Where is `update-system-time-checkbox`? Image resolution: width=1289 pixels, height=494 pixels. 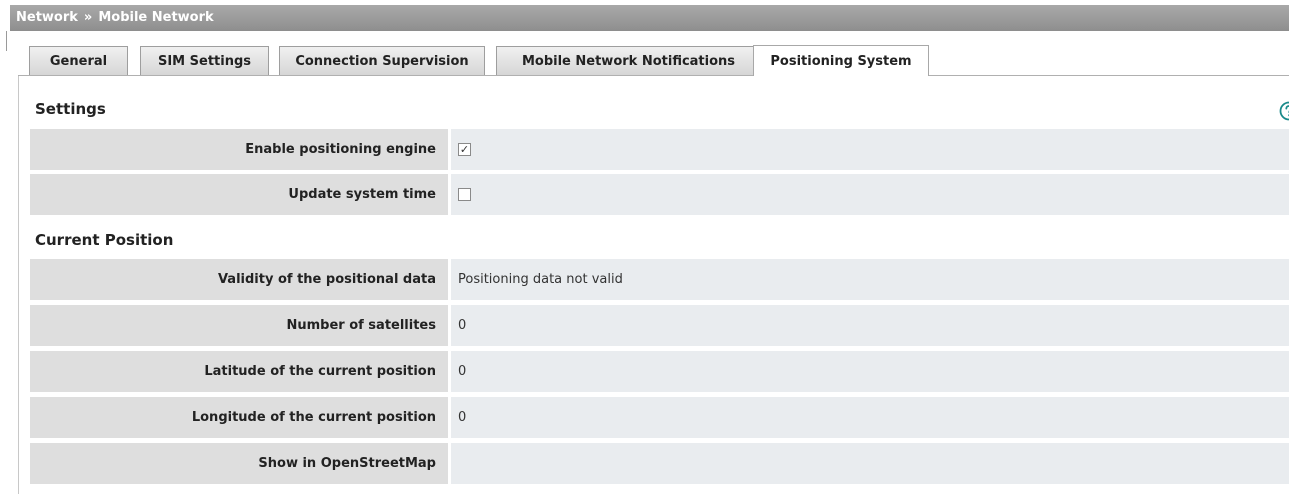 update-system-time-checkbox is located at coordinates (464, 194).